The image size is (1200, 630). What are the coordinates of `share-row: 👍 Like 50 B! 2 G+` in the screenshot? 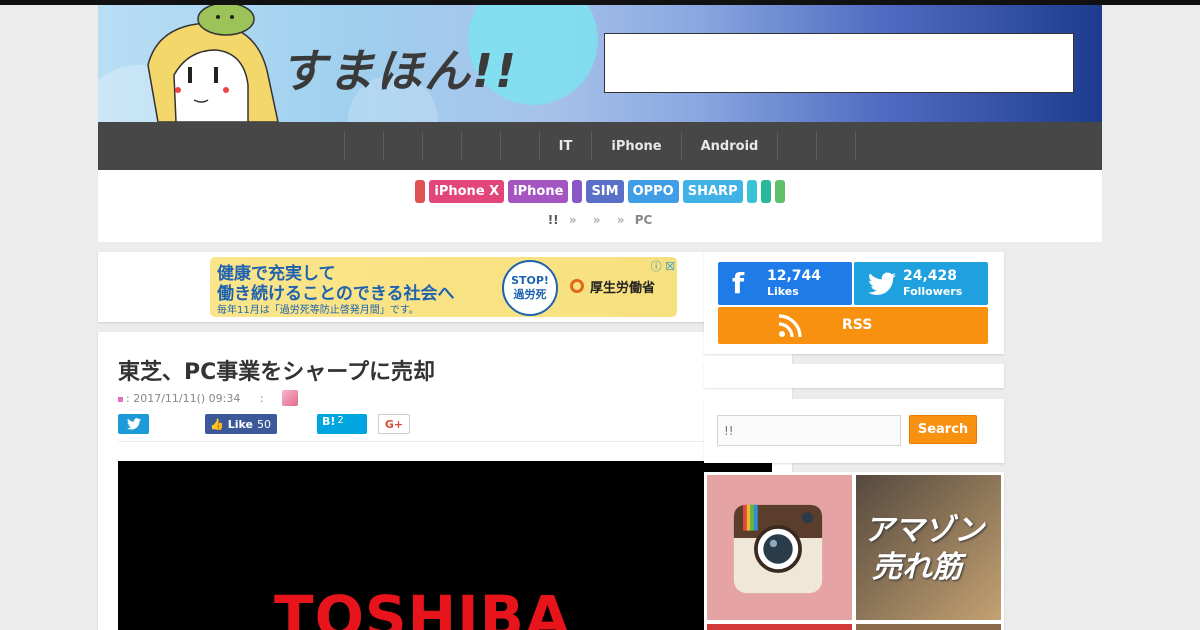 It's located at (445, 428).